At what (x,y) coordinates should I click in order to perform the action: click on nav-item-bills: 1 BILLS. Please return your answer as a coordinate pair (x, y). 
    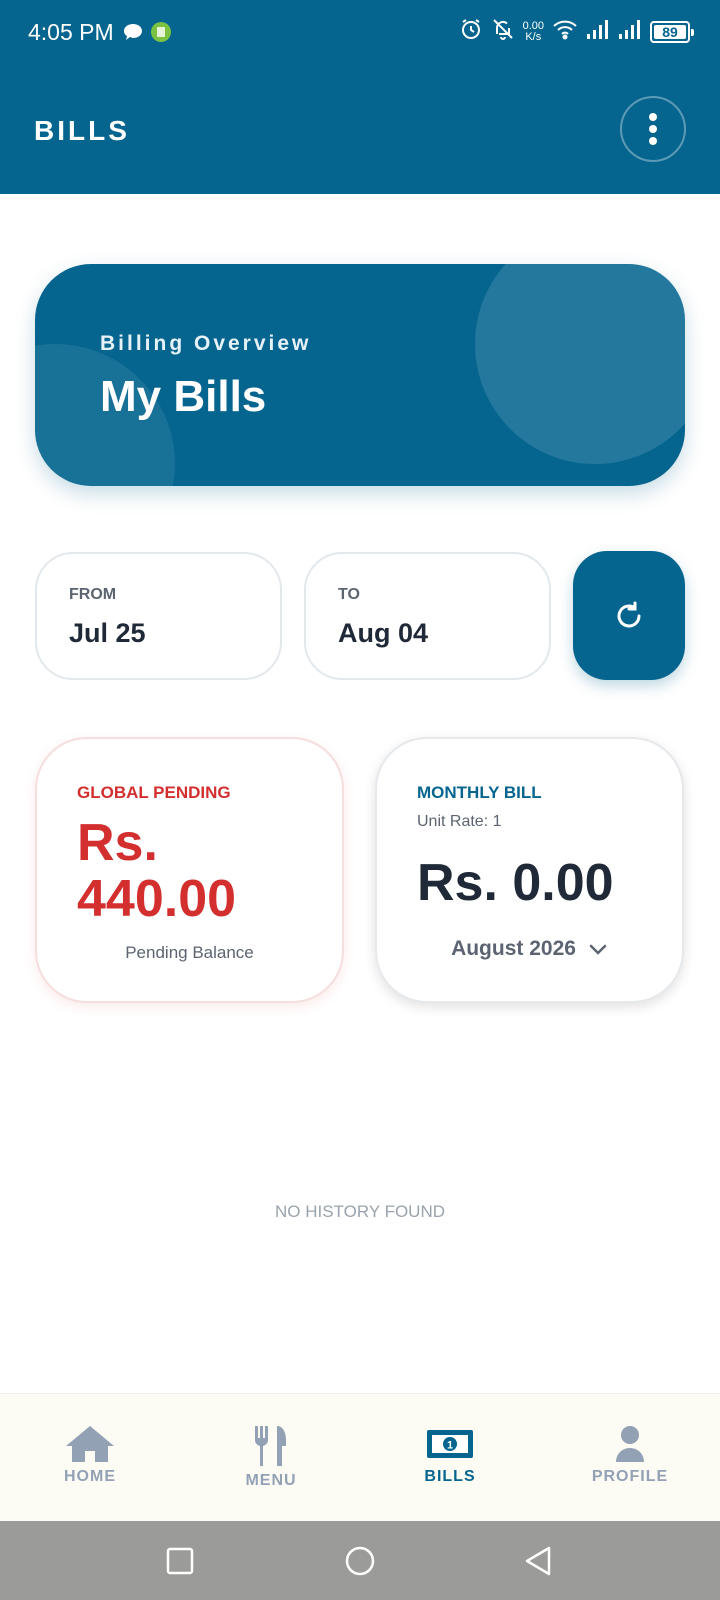
    Looking at the image, I should click on (450, 1455).